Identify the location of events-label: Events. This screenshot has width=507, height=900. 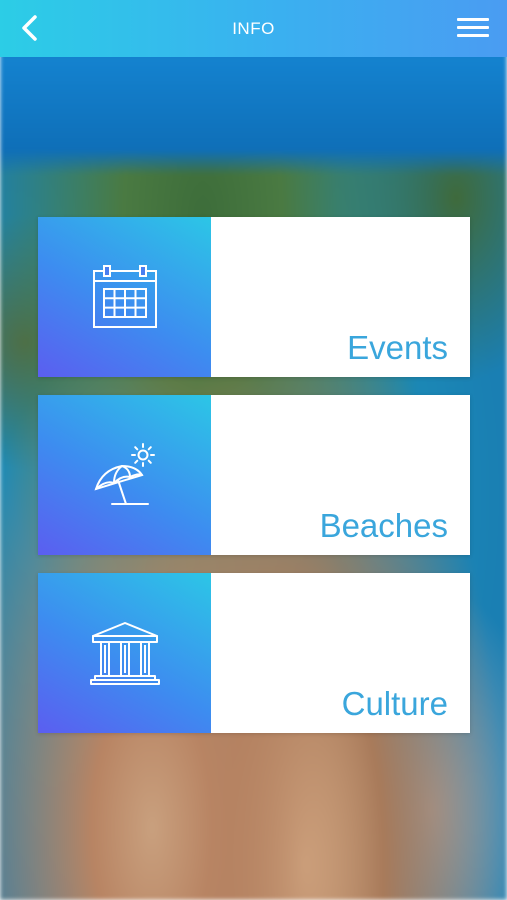
(397, 347).